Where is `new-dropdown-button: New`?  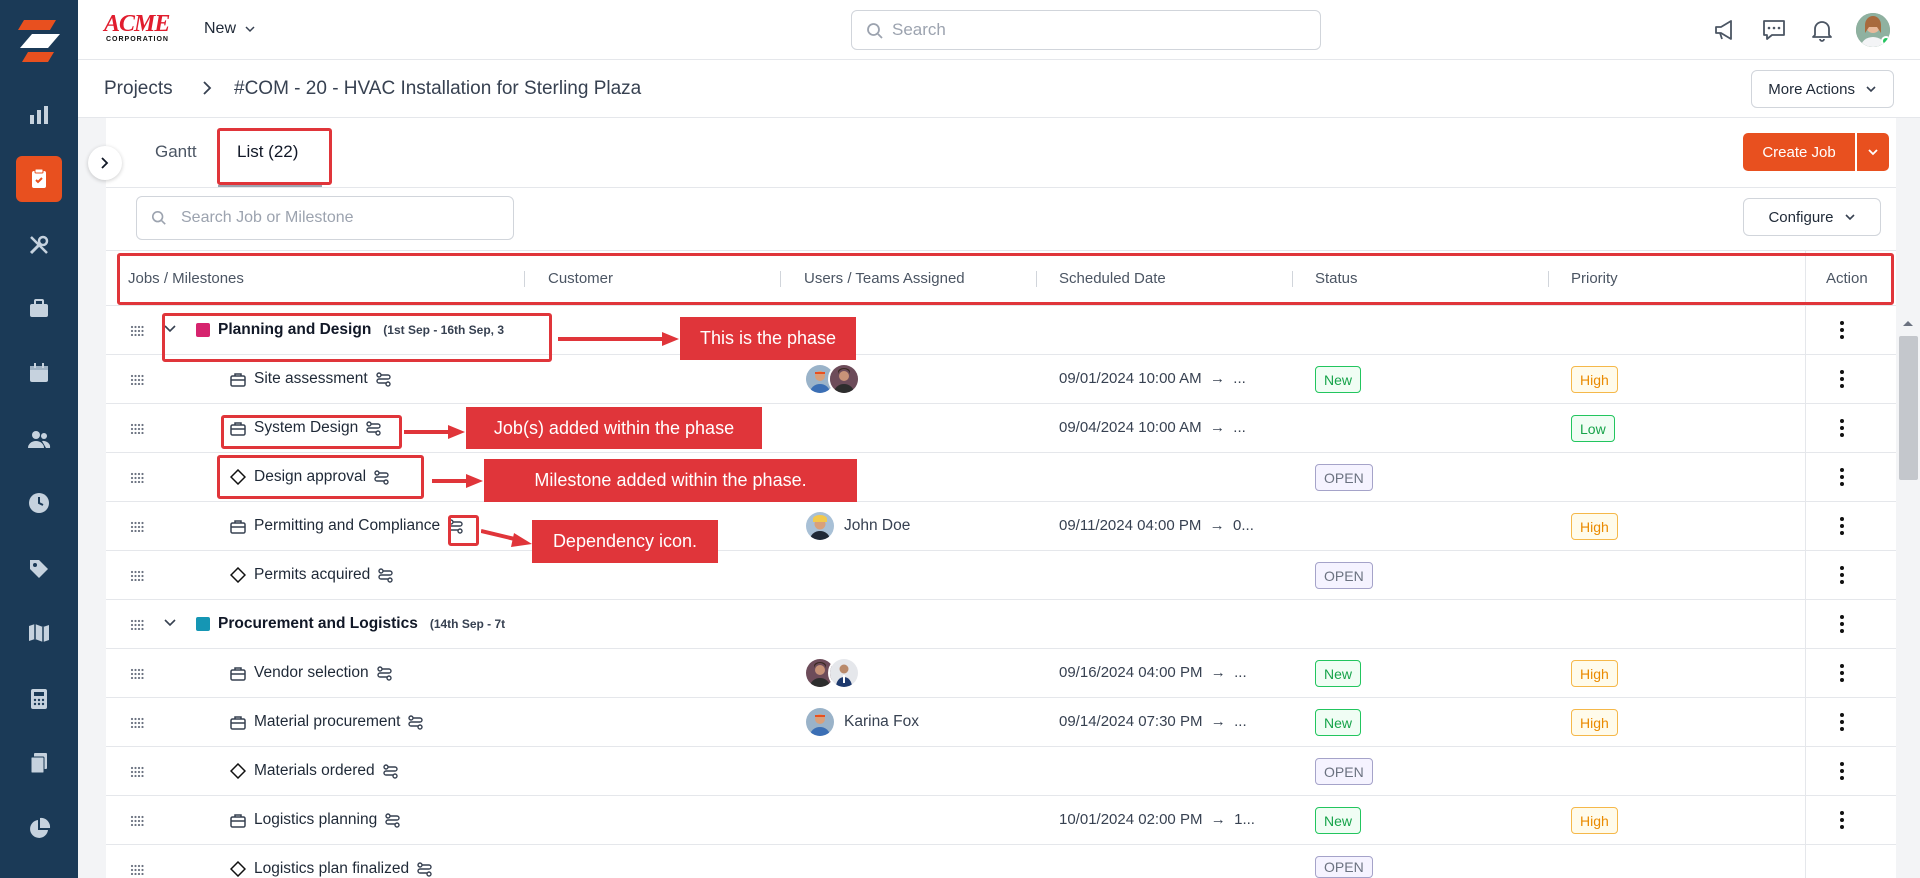 new-dropdown-button: New is located at coordinates (230, 29).